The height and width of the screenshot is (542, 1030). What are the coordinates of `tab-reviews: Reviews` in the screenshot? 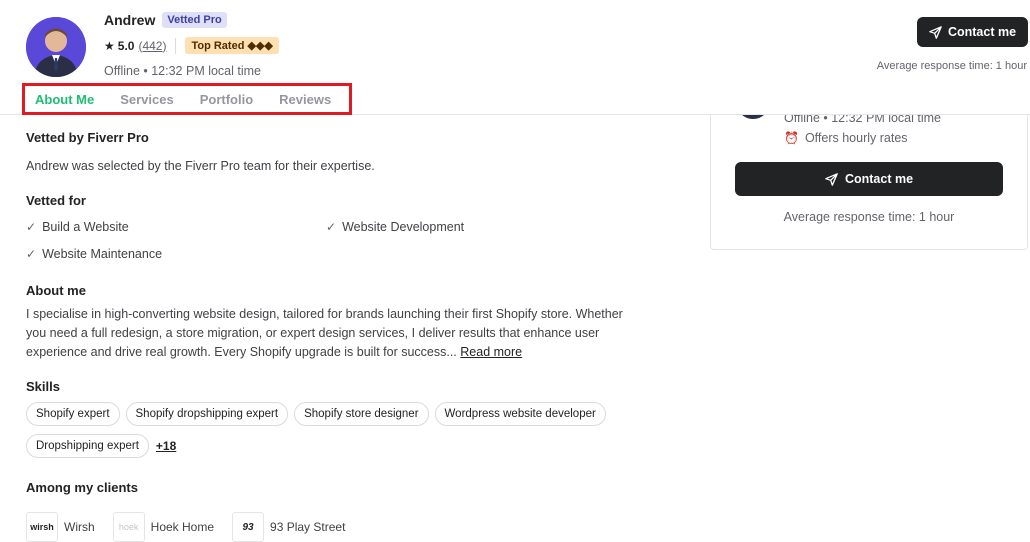 It's located at (305, 99).